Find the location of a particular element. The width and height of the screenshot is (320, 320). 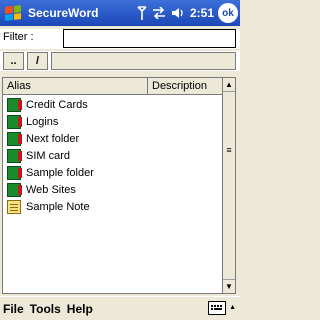

list-item: Sample folder is located at coordinates (113, 172).